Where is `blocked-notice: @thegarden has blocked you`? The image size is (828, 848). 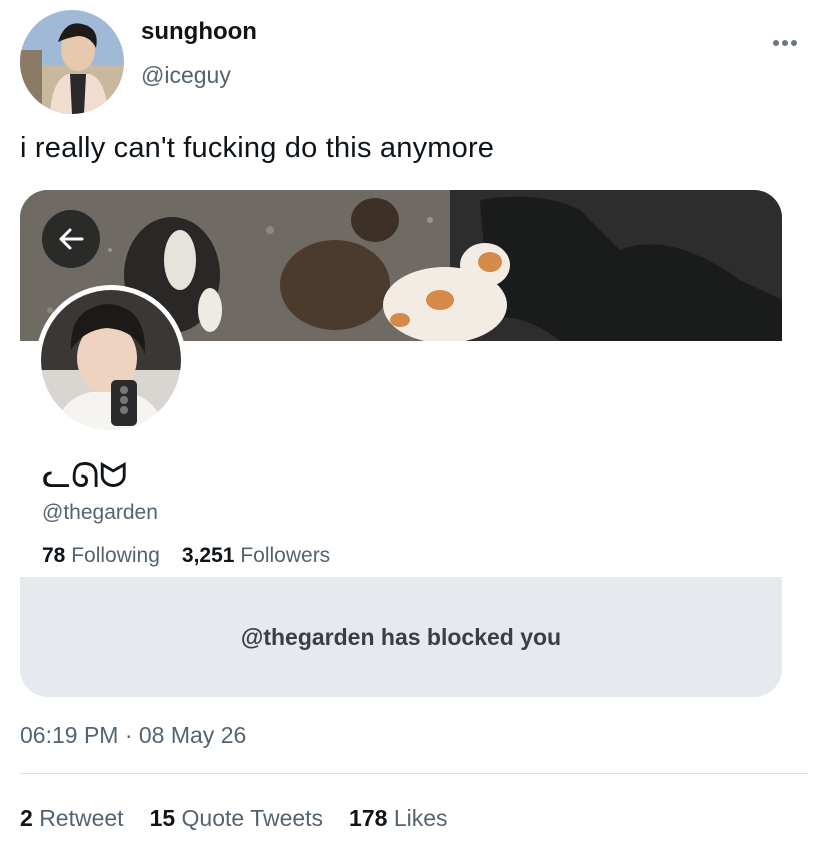
blocked-notice: @thegarden has blocked you is located at coordinates (401, 637).